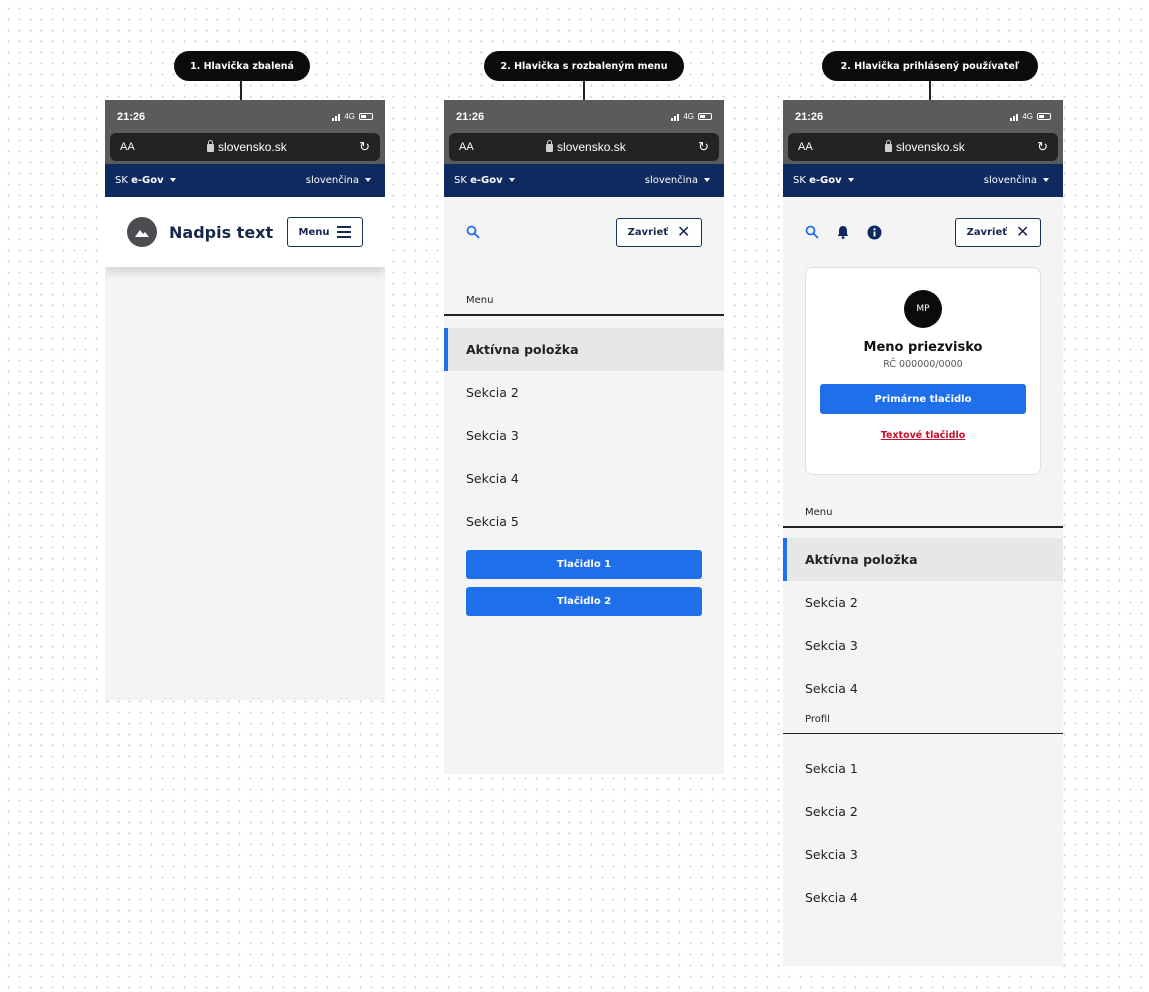 The width and height of the screenshot is (1149, 992). What do you see at coordinates (930, 66) in the screenshot?
I see `callout-tag-3: 2. Hlavička prihlásený používateľ` at bounding box center [930, 66].